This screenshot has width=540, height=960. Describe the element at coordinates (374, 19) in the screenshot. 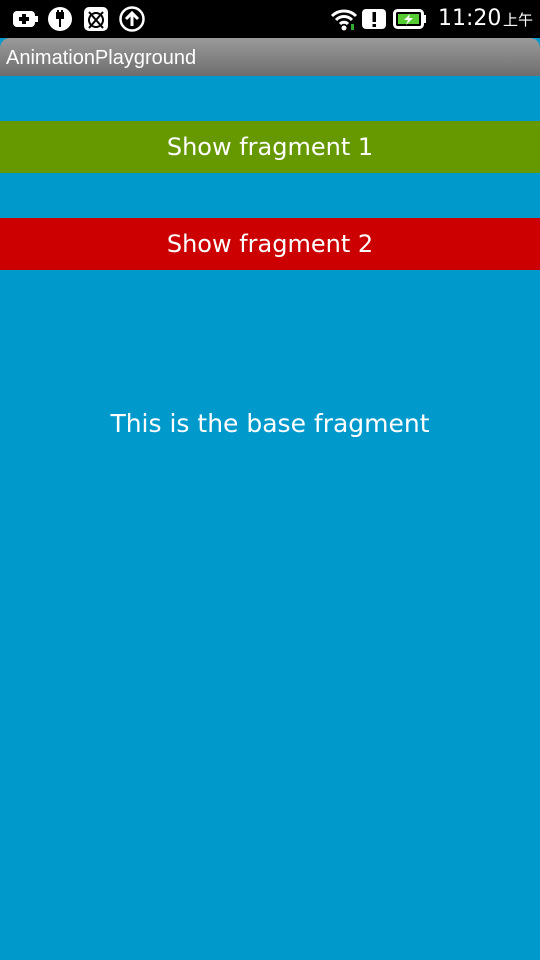

I see `alert-icon` at that location.